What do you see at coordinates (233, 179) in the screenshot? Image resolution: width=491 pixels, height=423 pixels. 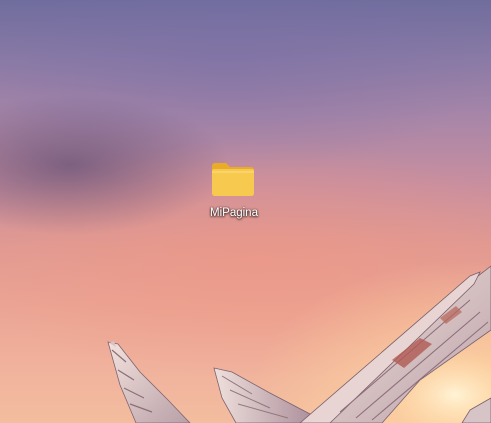 I see `folder-icon` at bounding box center [233, 179].